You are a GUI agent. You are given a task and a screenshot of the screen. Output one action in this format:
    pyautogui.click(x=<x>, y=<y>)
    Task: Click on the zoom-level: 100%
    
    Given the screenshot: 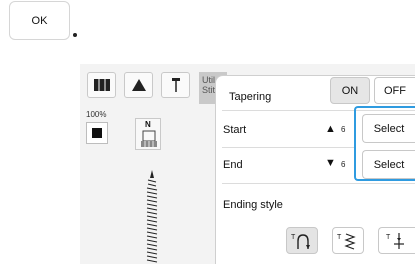 What is the action you would take?
    pyautogui.click(x=96, y=114)
    